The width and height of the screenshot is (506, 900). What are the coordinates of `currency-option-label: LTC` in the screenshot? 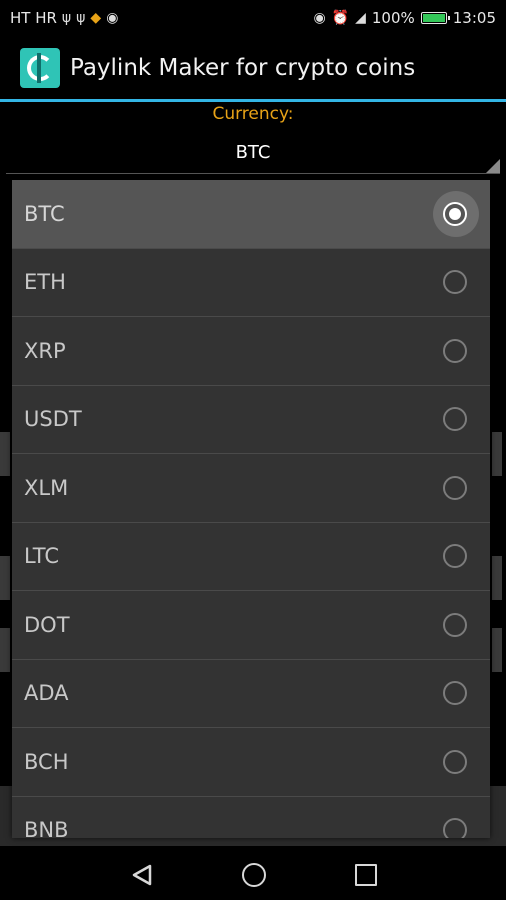 It's located at (42, 556).